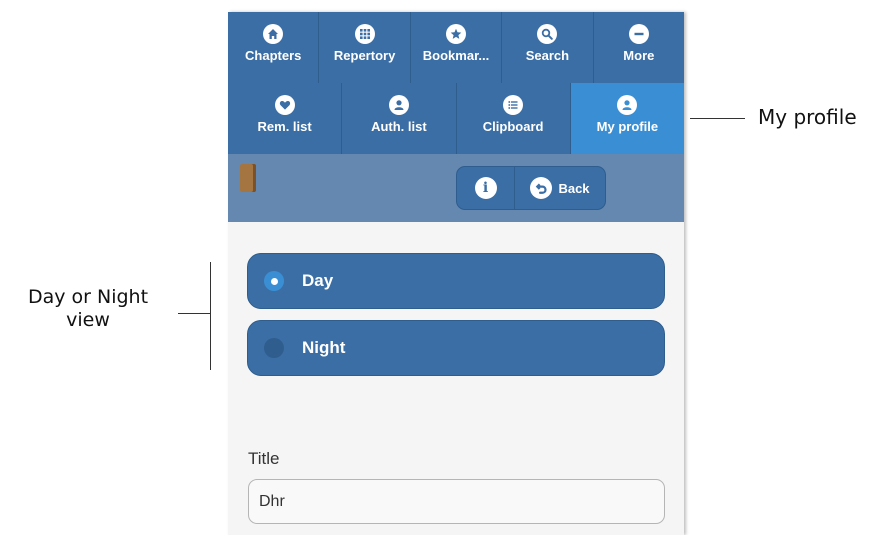  Describe the element at coordinates (285, 118) in the screenshot. I see `nav-item-rem-list: Rem. list` at that location.